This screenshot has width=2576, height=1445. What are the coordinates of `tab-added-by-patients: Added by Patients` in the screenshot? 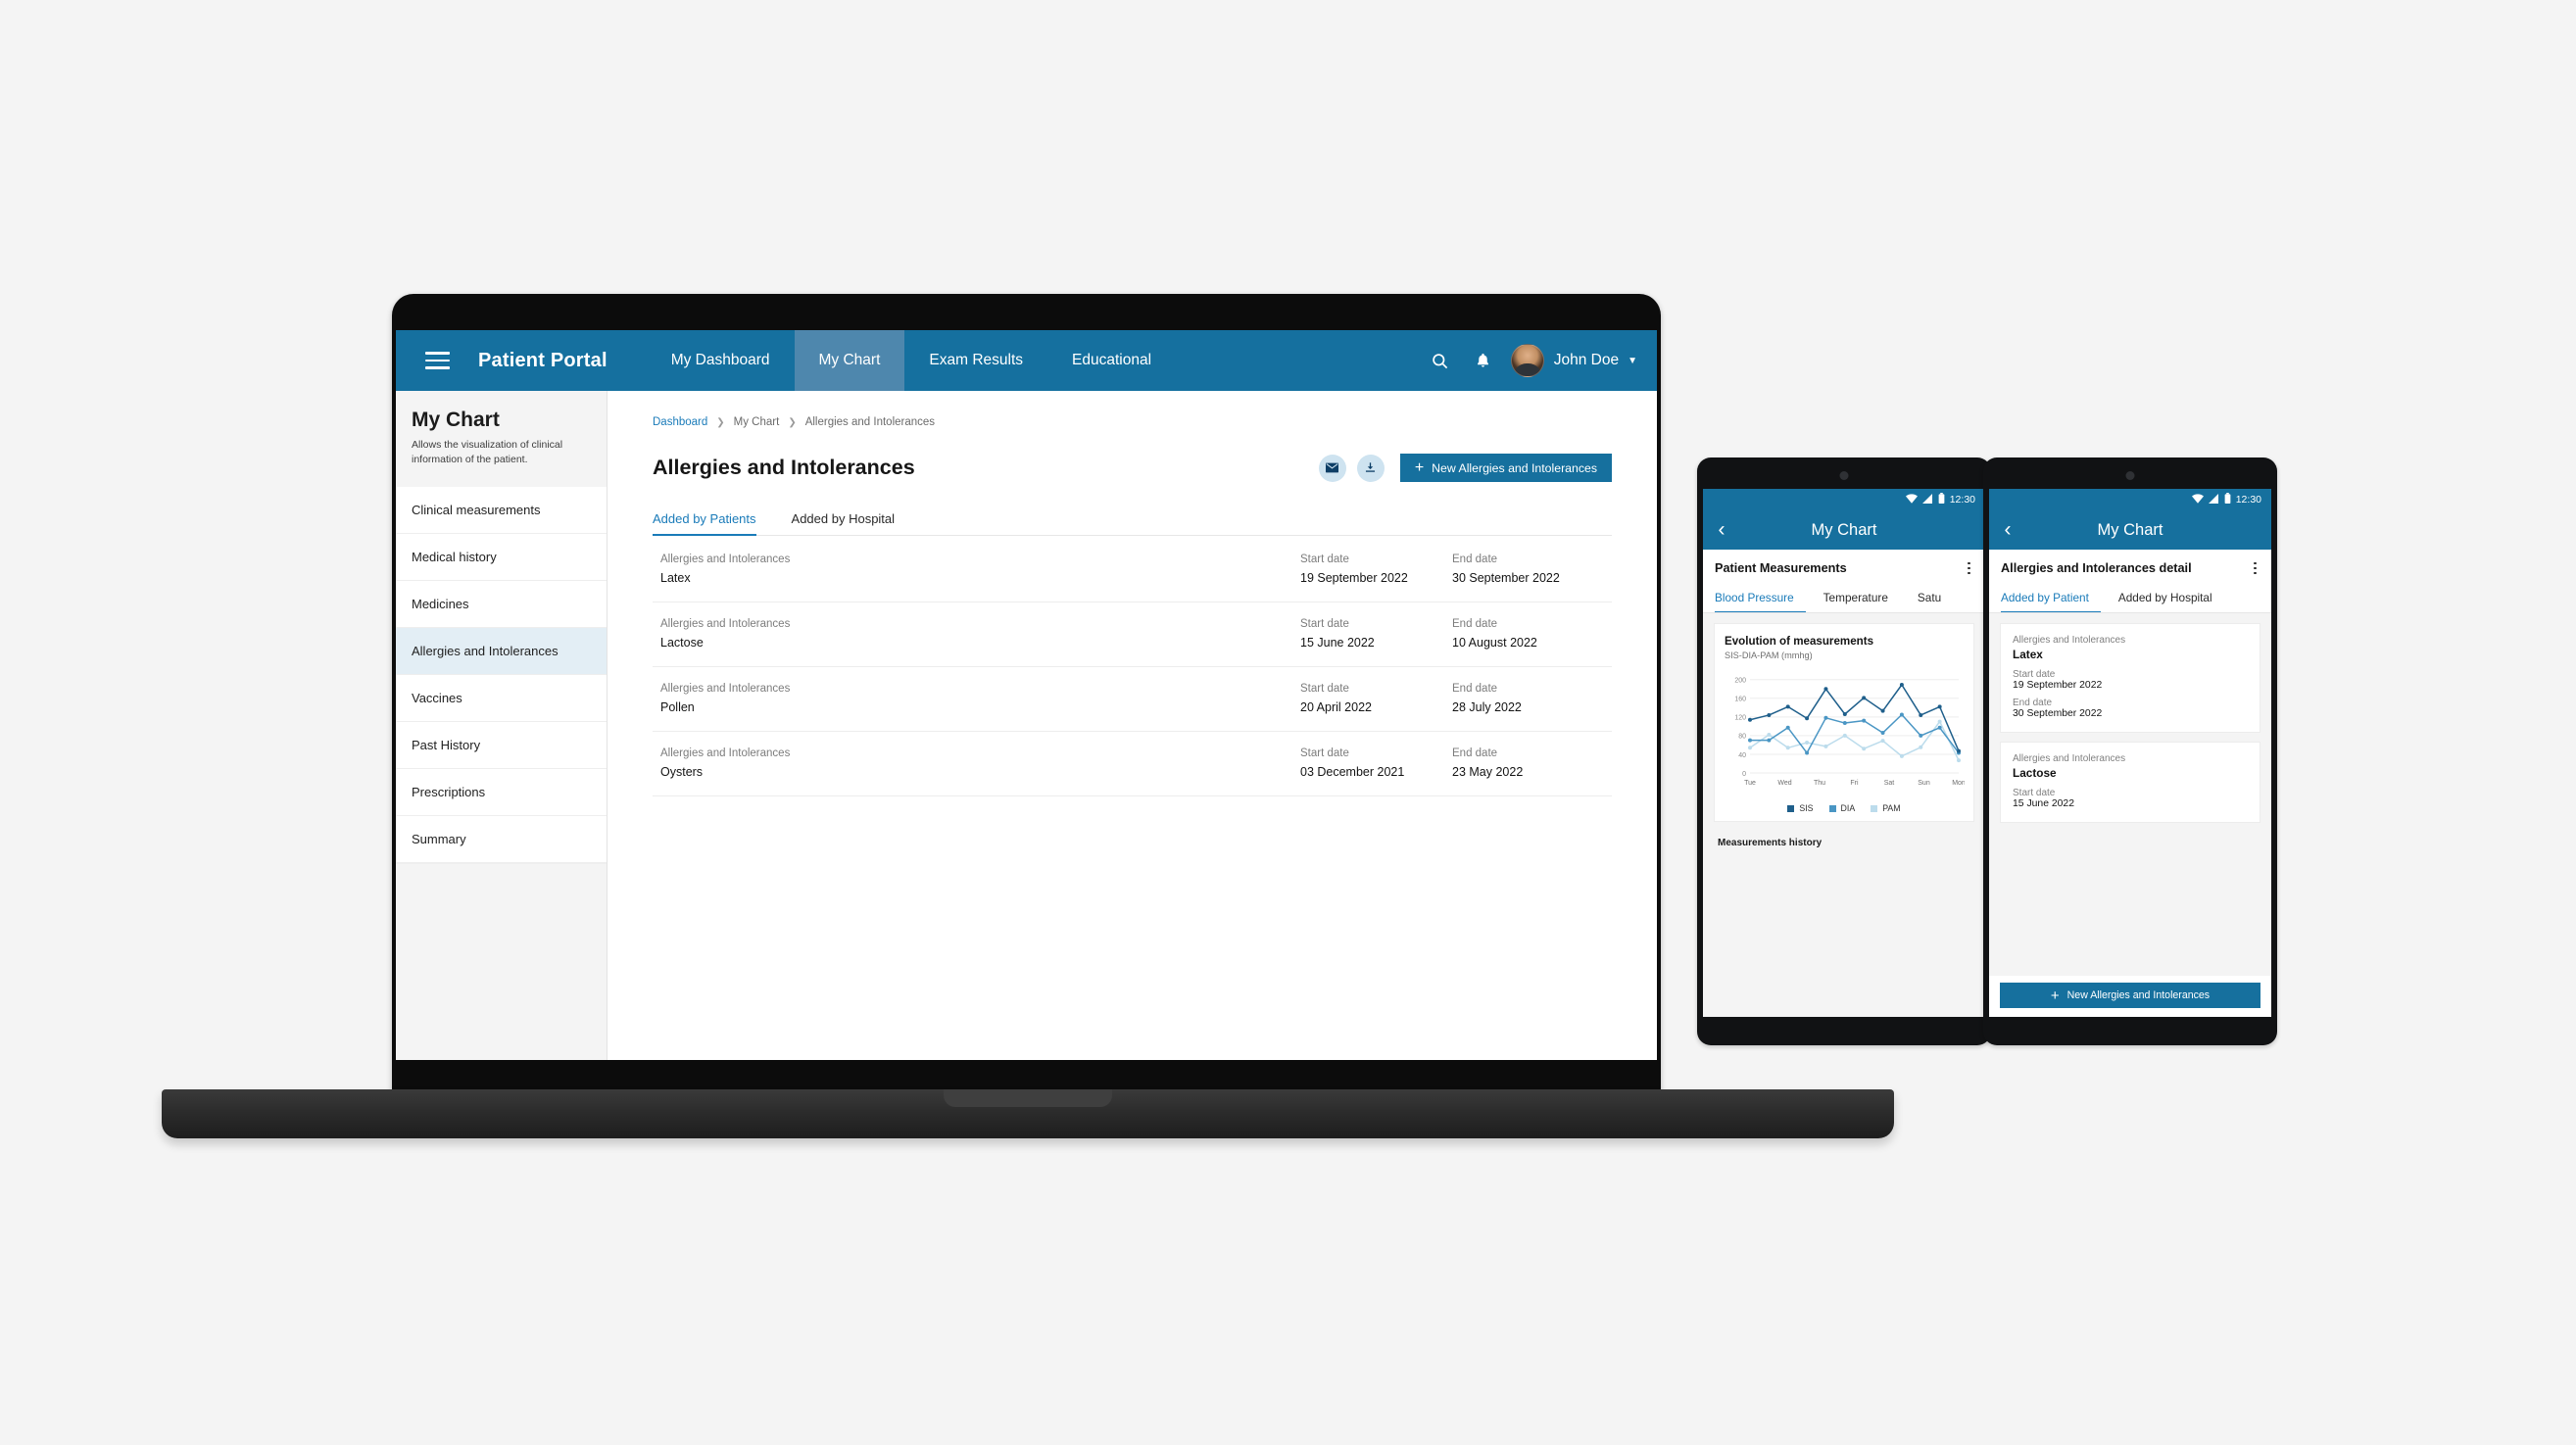 It's located at (711, 523).